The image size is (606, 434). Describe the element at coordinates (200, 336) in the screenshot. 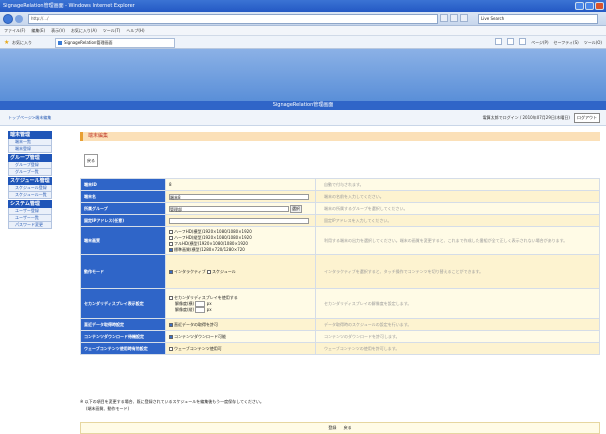

I see `content-download-checkbox: コンテンツダウンロード可能` at that location.